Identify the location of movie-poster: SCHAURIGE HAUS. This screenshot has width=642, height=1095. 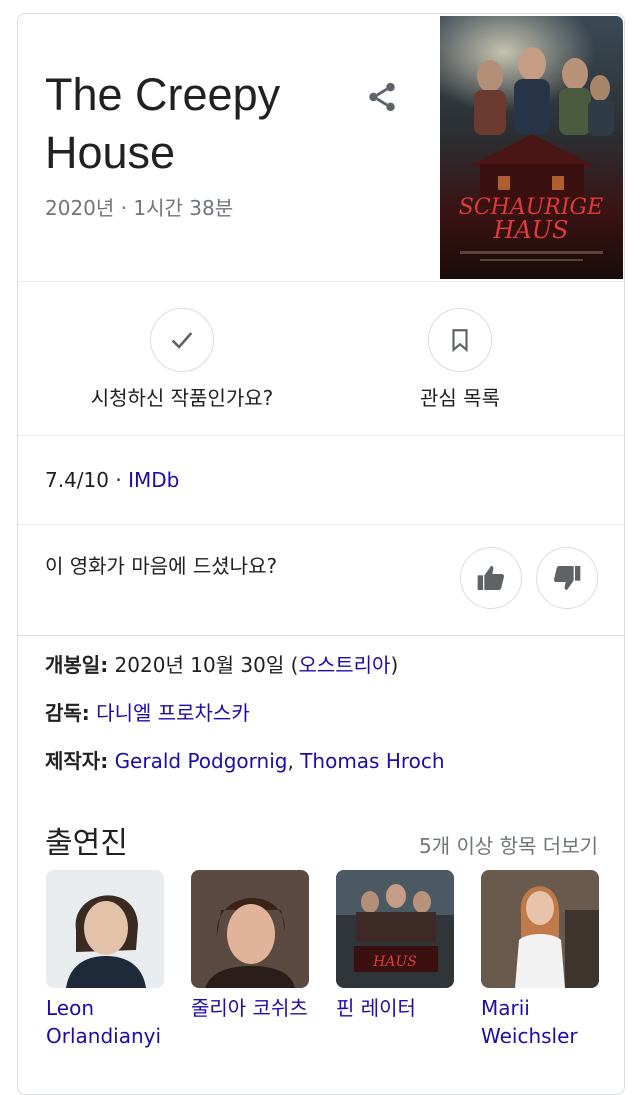
(531, 147).